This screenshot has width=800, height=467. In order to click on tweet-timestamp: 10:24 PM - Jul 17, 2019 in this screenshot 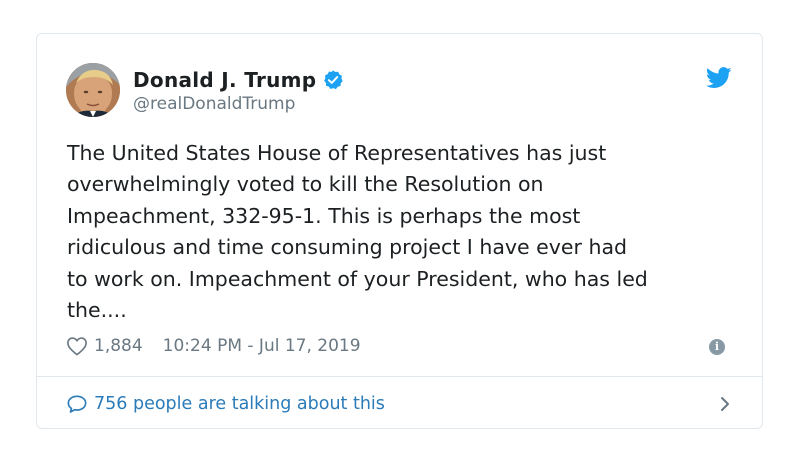, I will do `click(262, 346)`.